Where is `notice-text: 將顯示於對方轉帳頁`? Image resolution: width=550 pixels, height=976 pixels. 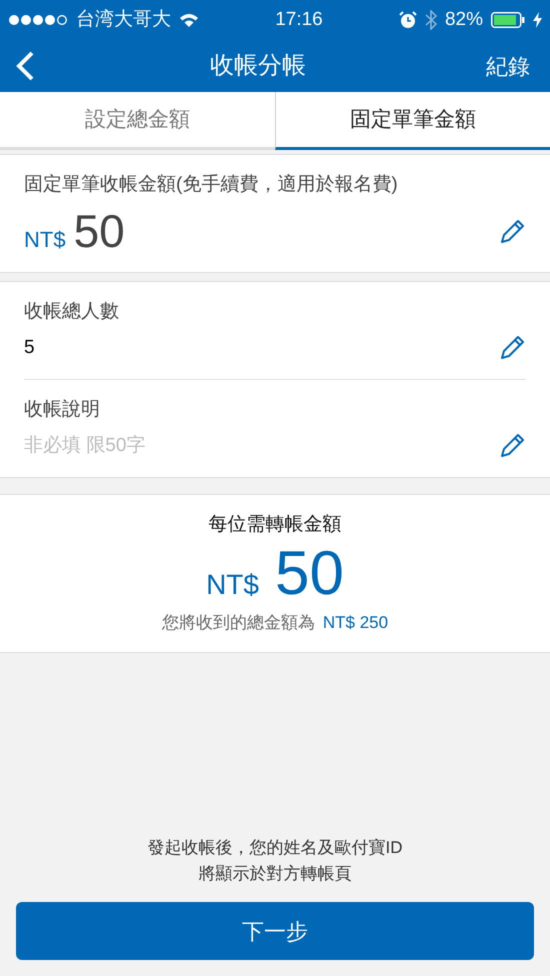
notice-text: 將顯示於對方轉帳頁 is located at coordinates (275, 873).